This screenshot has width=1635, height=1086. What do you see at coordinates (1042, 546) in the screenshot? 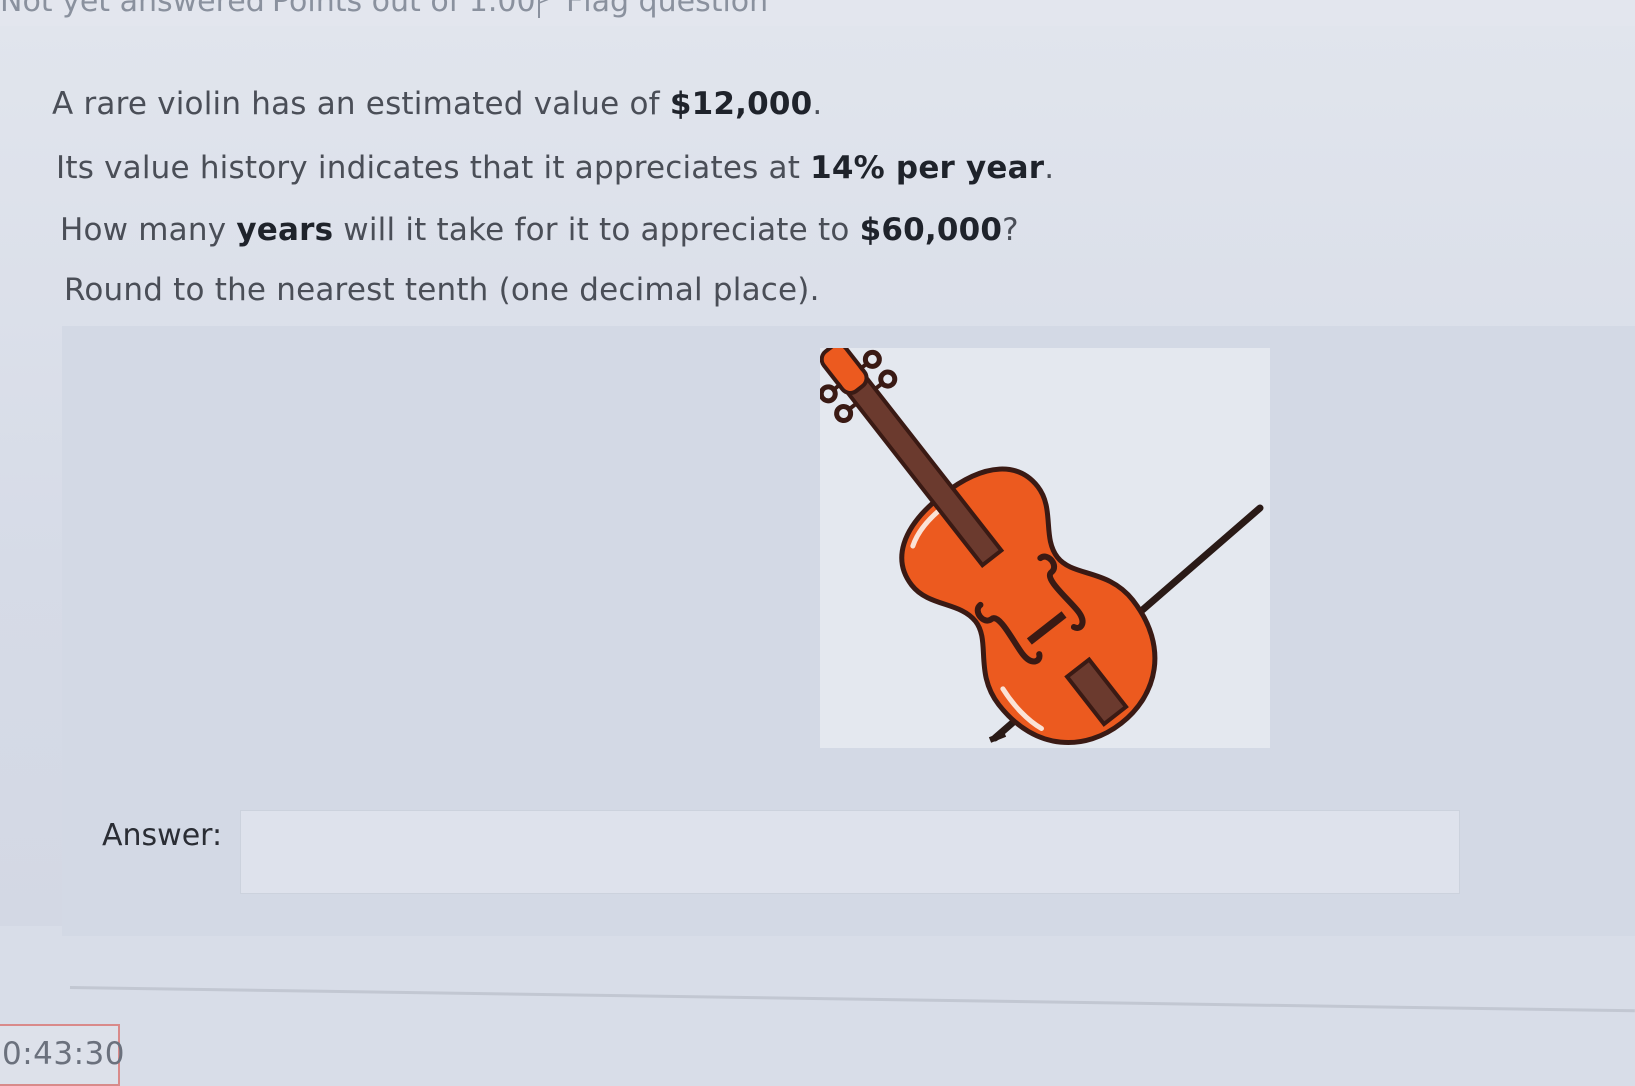
I see `violin-icon` at bounding box center [1042, 546].